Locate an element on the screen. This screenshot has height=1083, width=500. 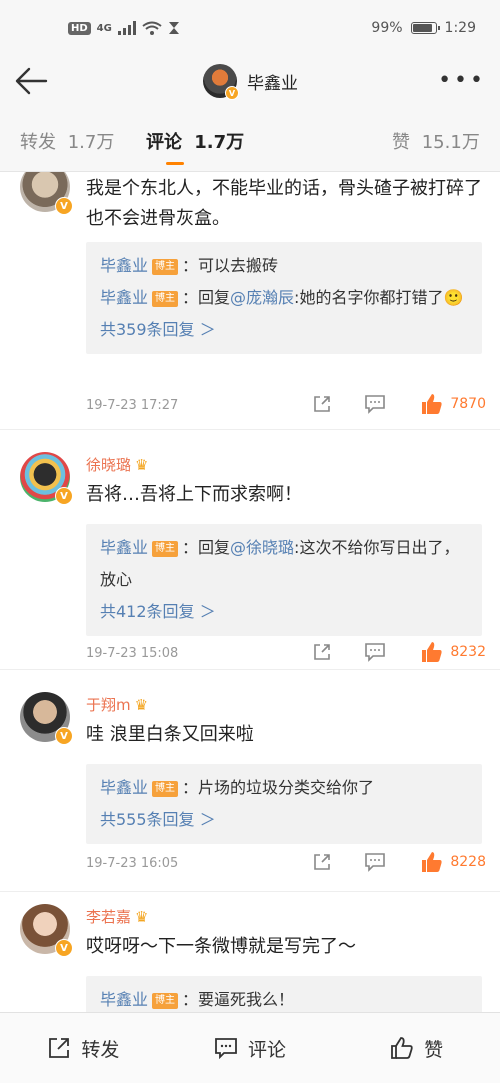
comment-item: V 李若嘉 ♛ 哎呀呀～下一条微博就是写完了～ 毕鑫业 博主 ：要逼死我么！ is located at coordinates (250, 952).